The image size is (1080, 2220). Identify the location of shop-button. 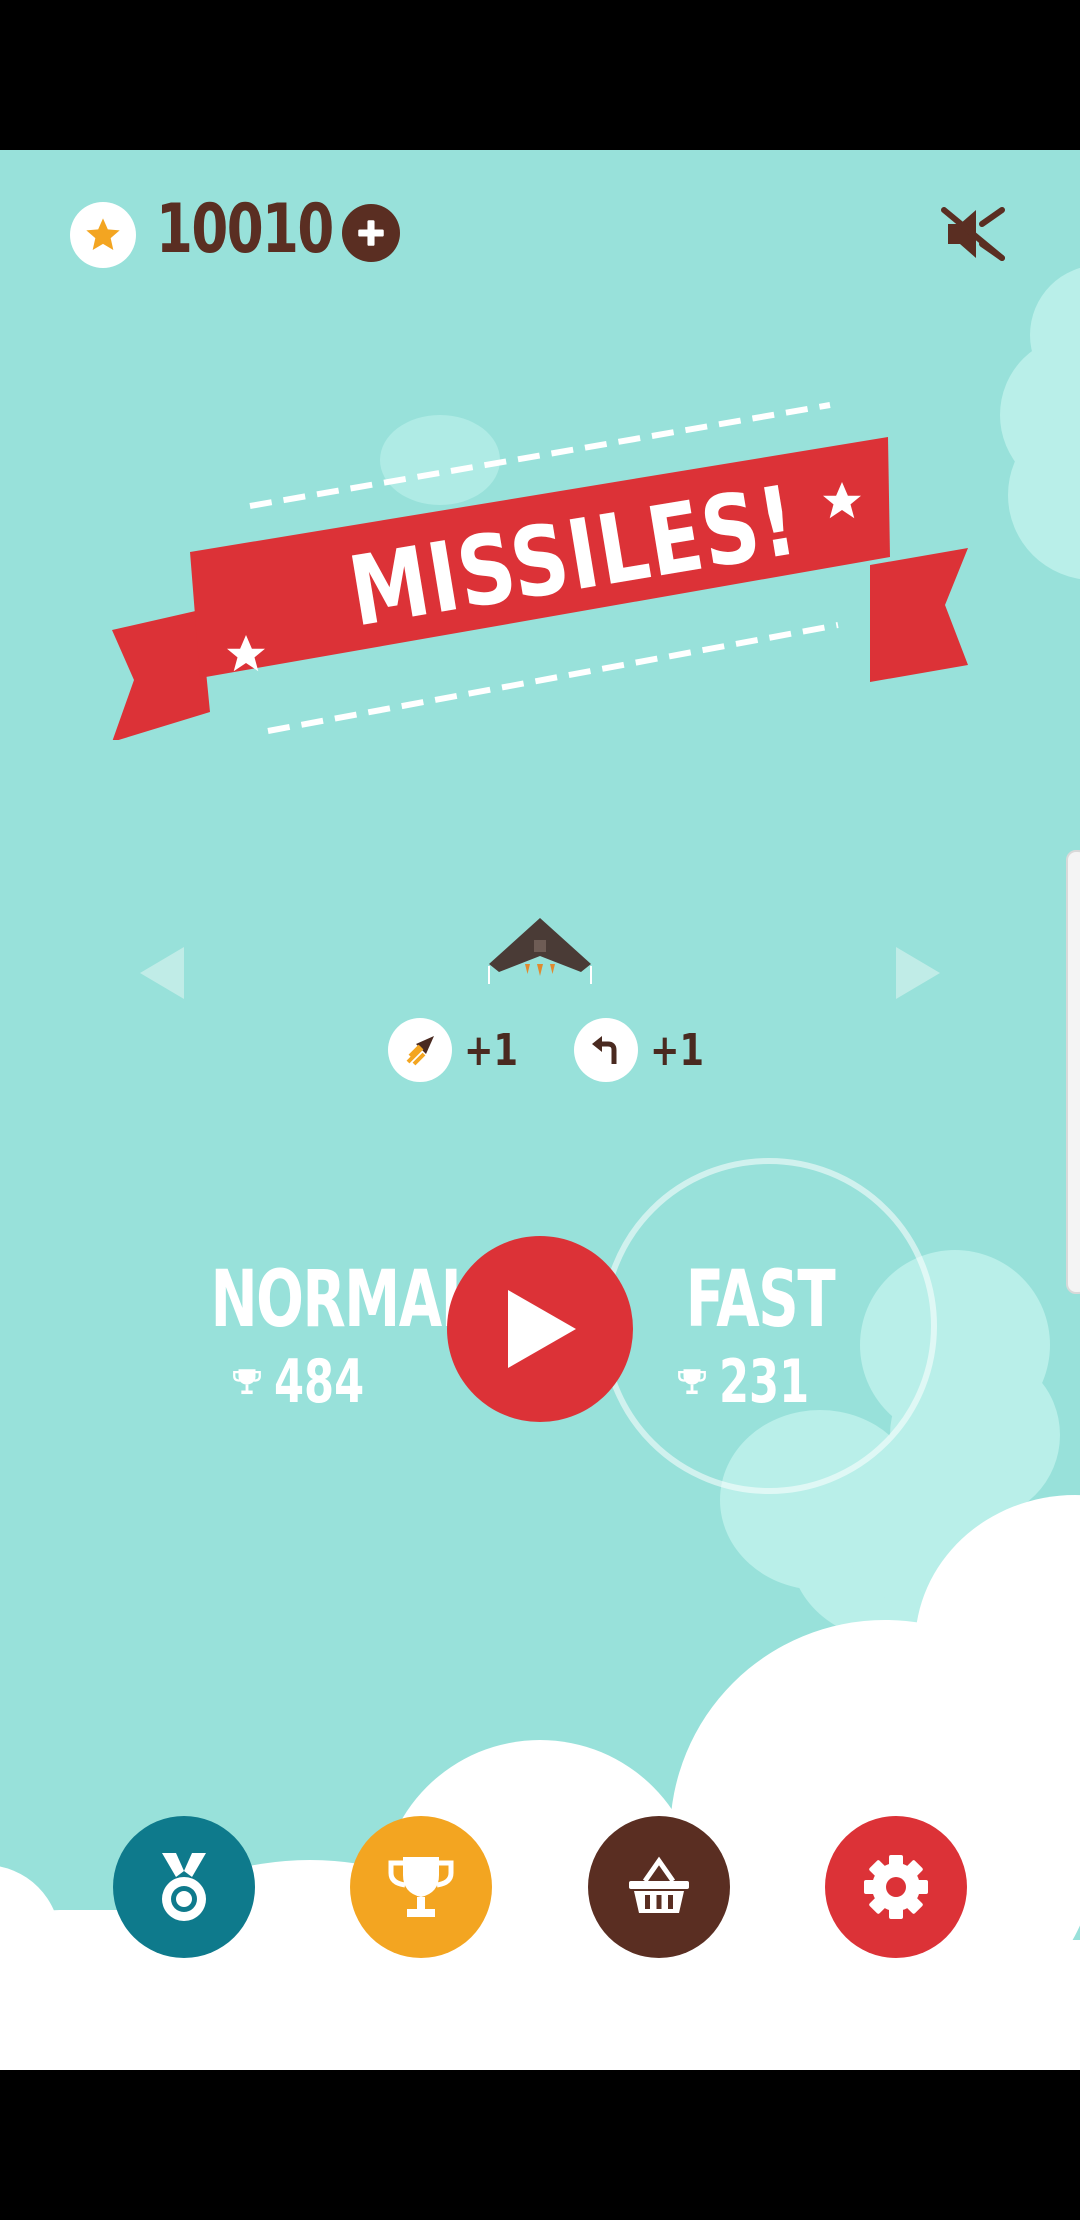
(659, 1887).